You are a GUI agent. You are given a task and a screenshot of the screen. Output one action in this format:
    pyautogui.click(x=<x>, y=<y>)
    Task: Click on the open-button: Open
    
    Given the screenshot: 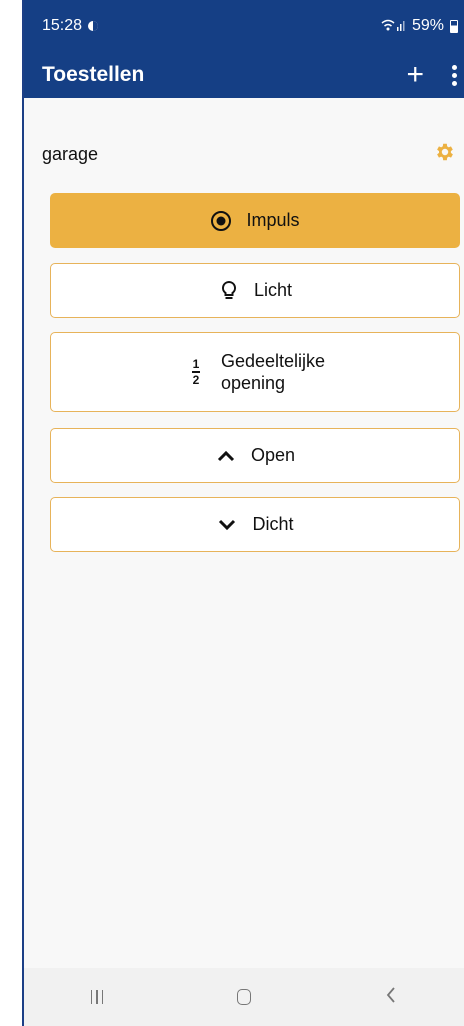 What is the action you would take?
    pyautogui.click(x=255, y=455)
    